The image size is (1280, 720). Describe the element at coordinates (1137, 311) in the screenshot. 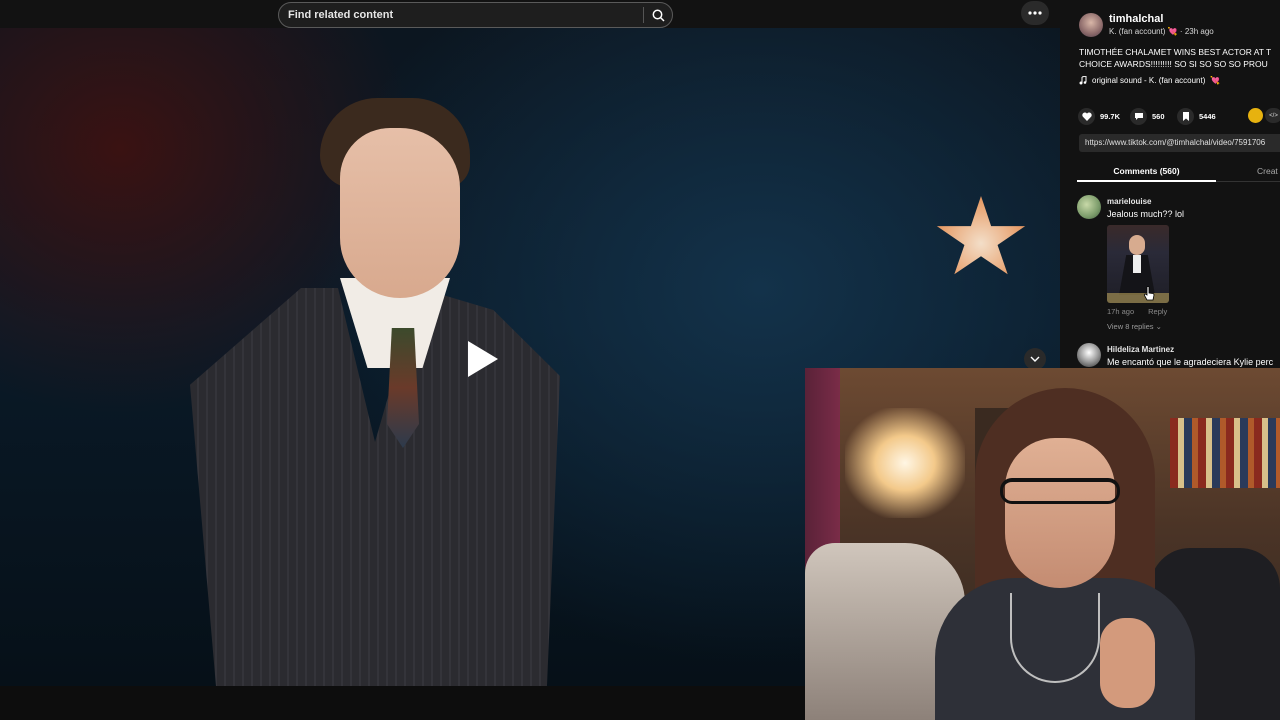

I see `comment-meta: 17h ago Reply` at that location.